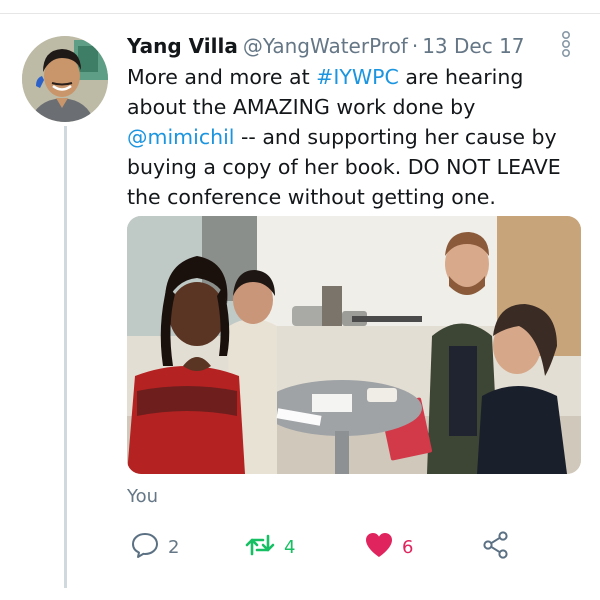  Describe the element at coordinates (379, 547) in the screenshot. I see `heart-filled-icon` at that location.